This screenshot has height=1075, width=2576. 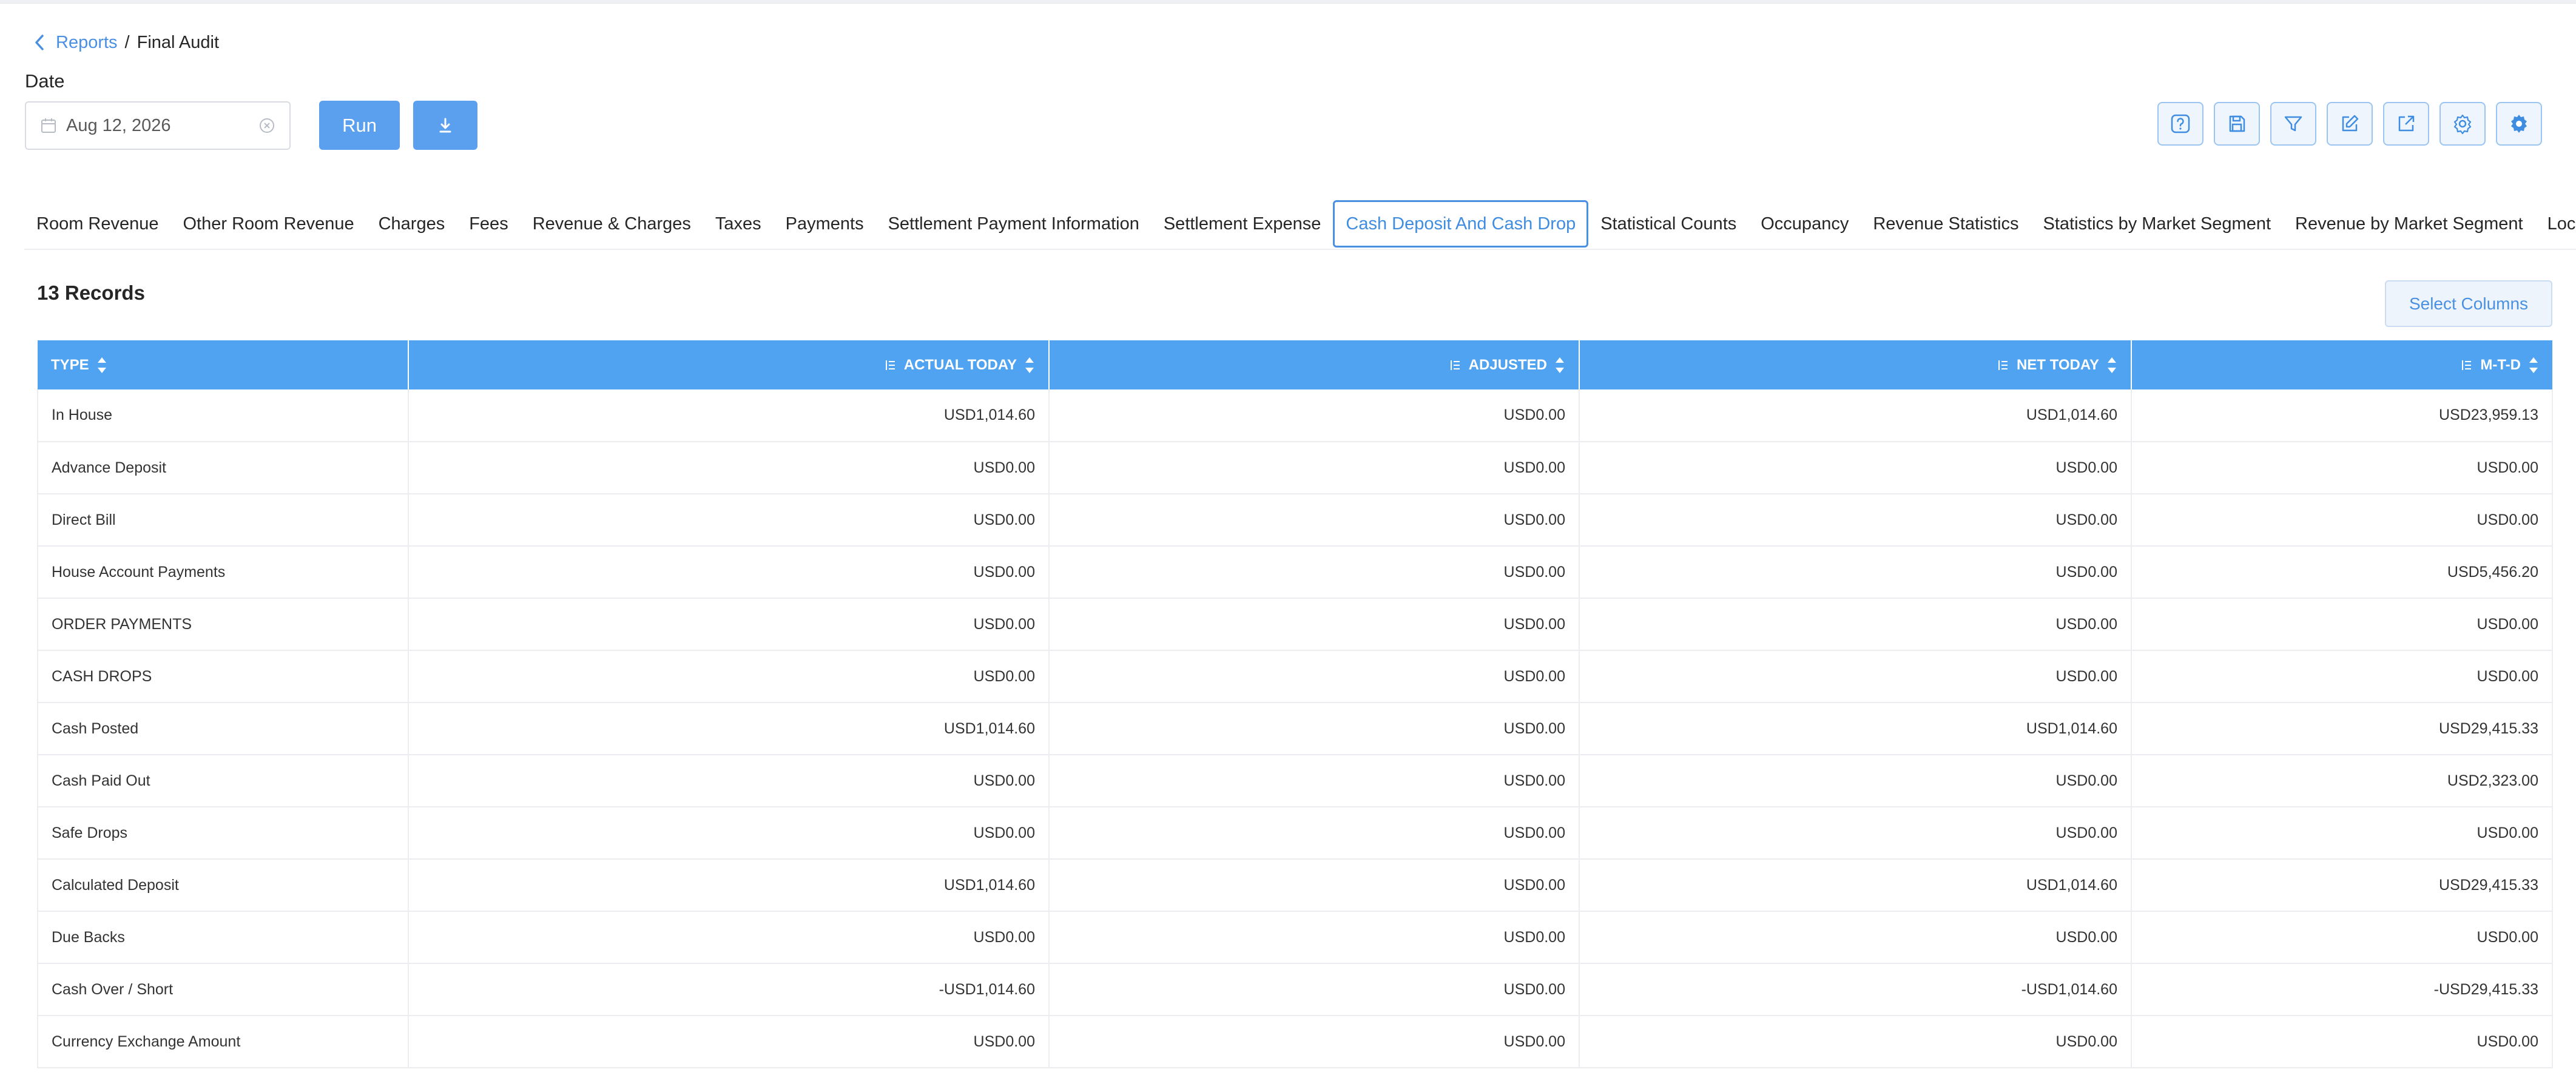 I want to click on cell-actual-today: -USD1,014.60, so click(x=729, y=989).